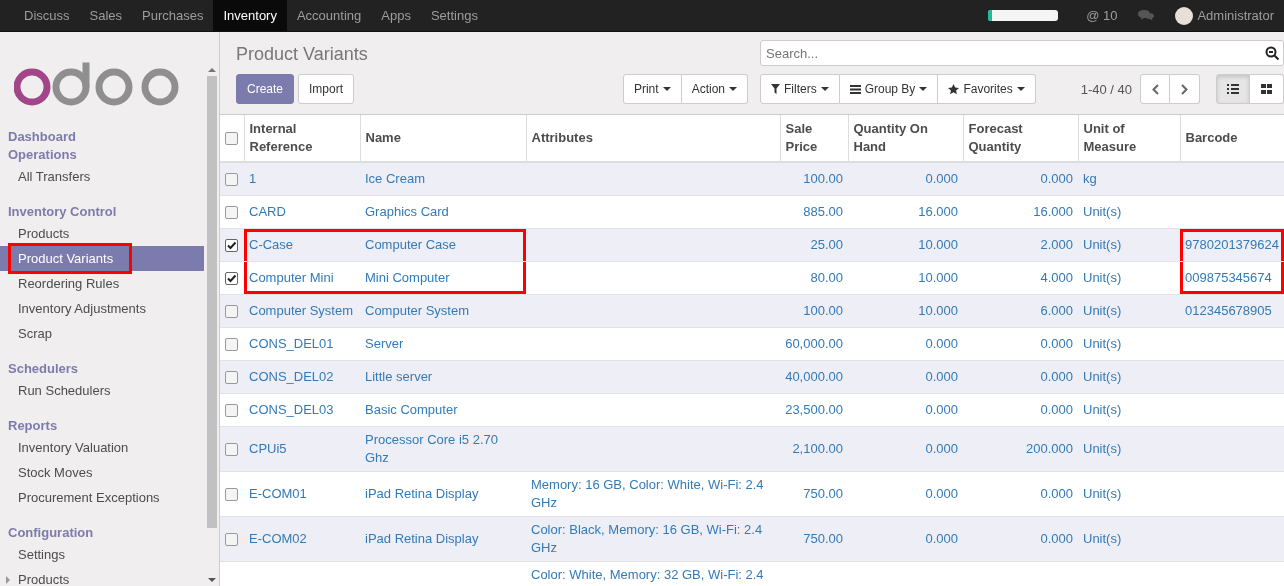 This screenshot has width=1284, height=586. I want to click on table-cell-text: 16.000, so click(1052, 212).